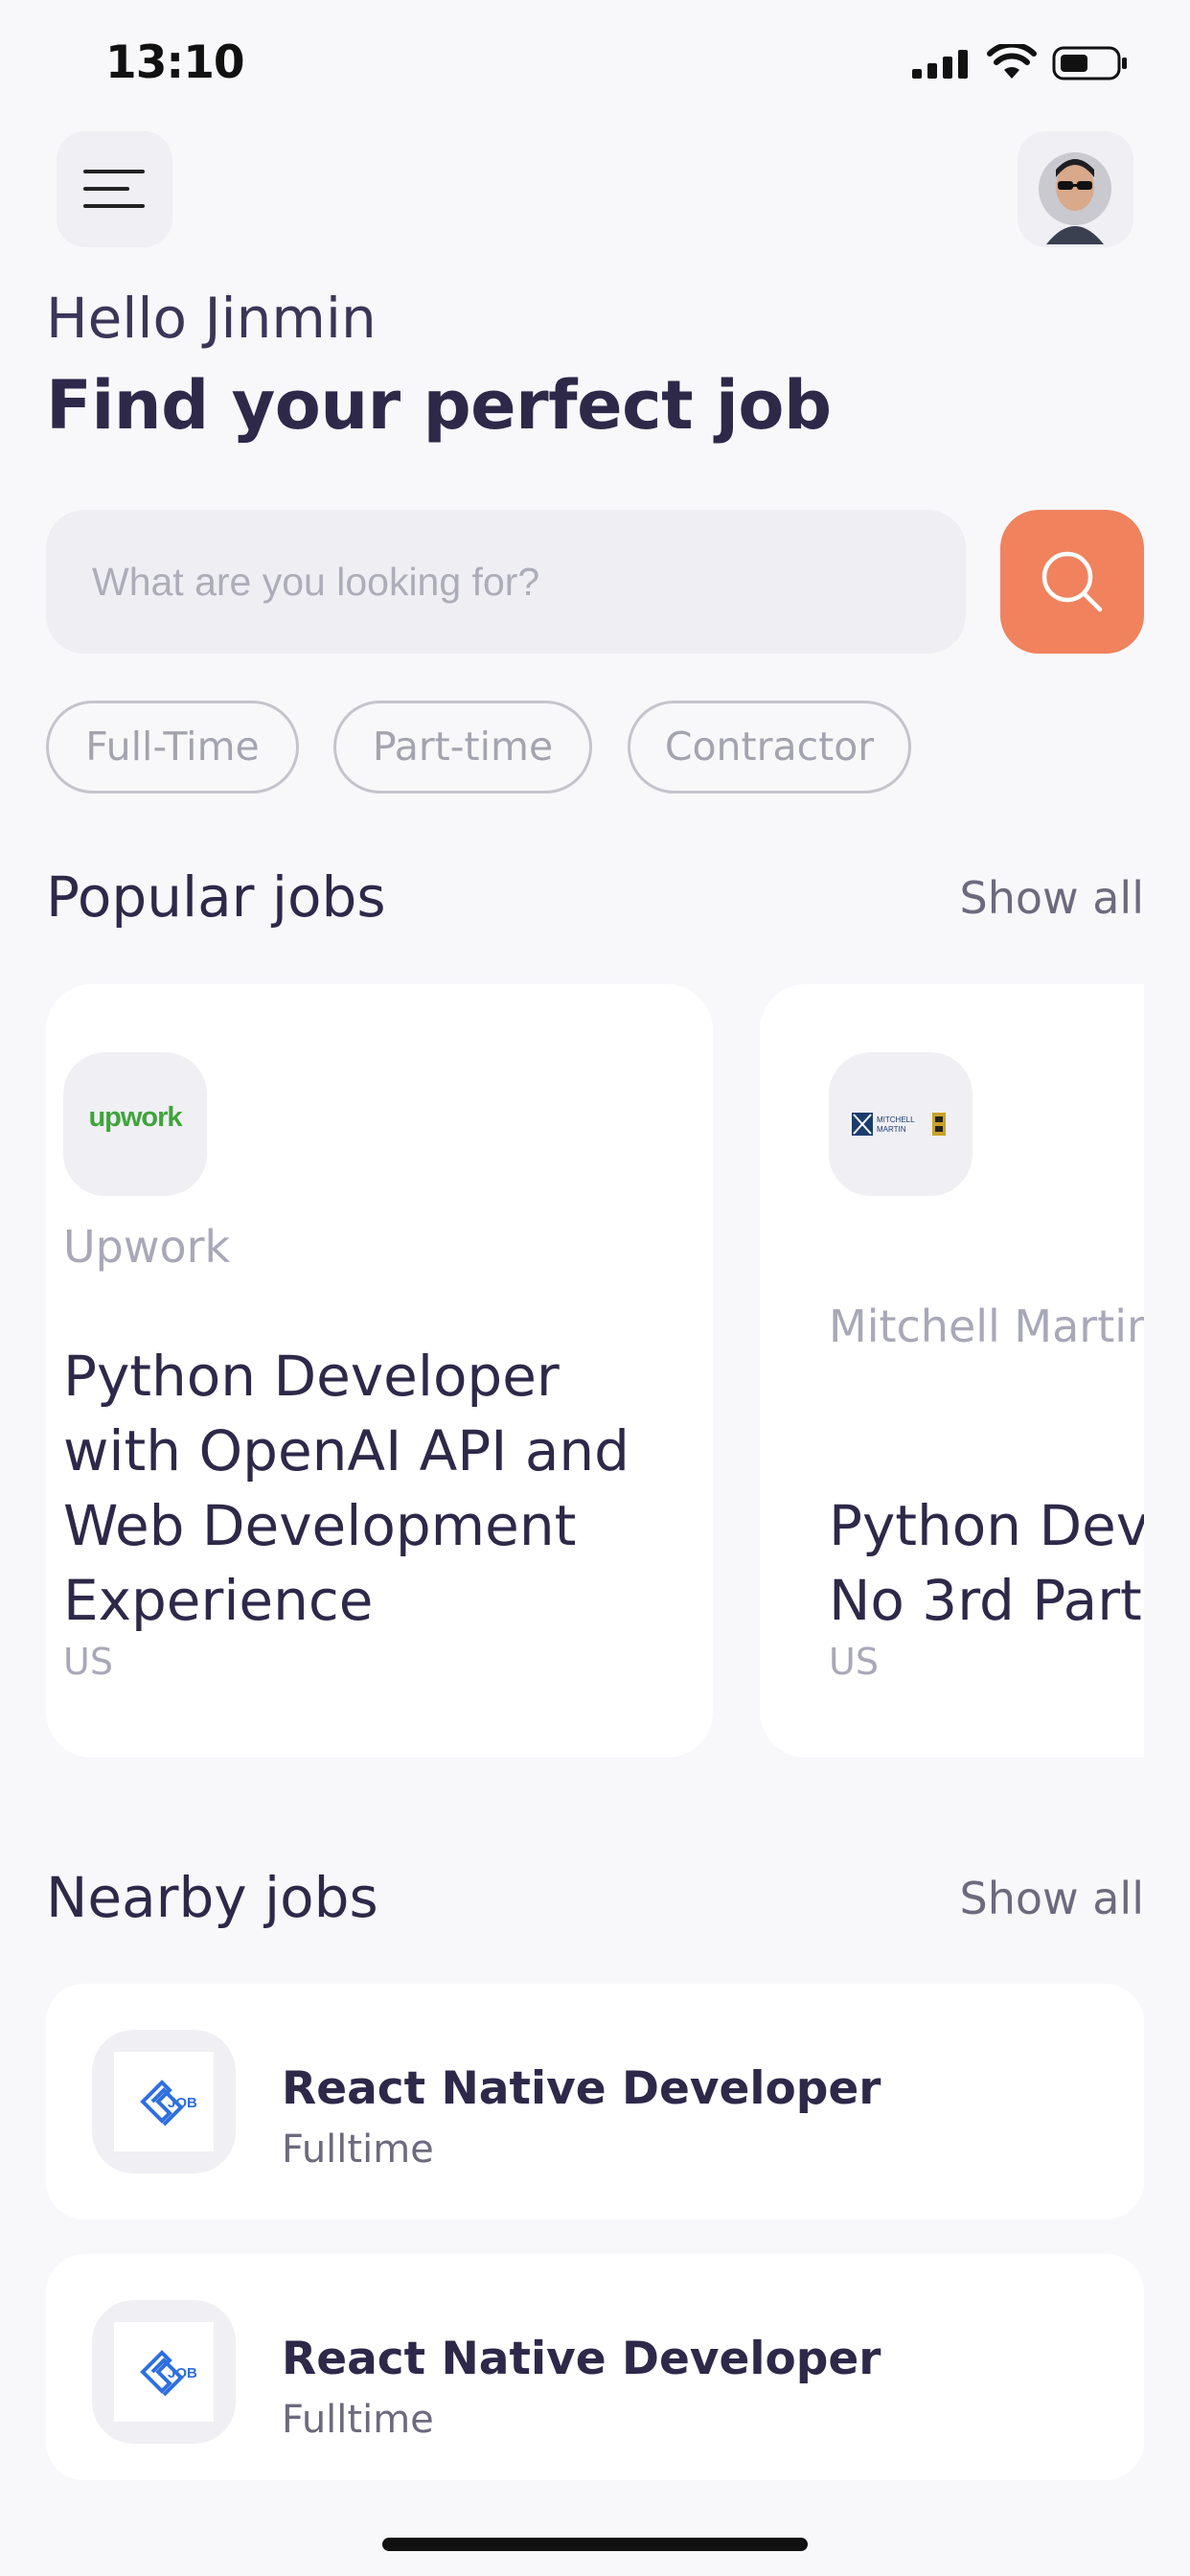 This screenshot has width=1190, height=2576. I want to click on nearby-show-all-link: Show all, so click(1052, 1898).